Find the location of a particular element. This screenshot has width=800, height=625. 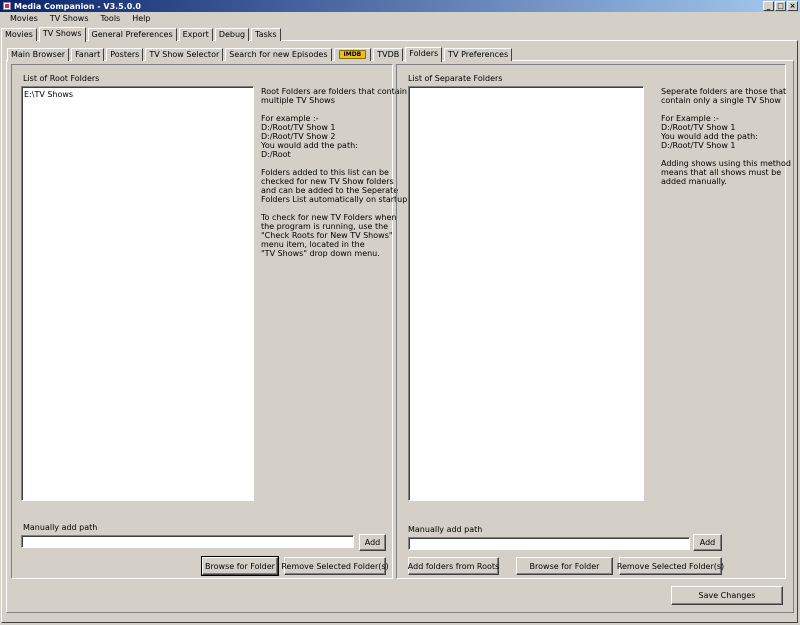

tab-main-browser: Main Browser is located at coordinates (38, 54).